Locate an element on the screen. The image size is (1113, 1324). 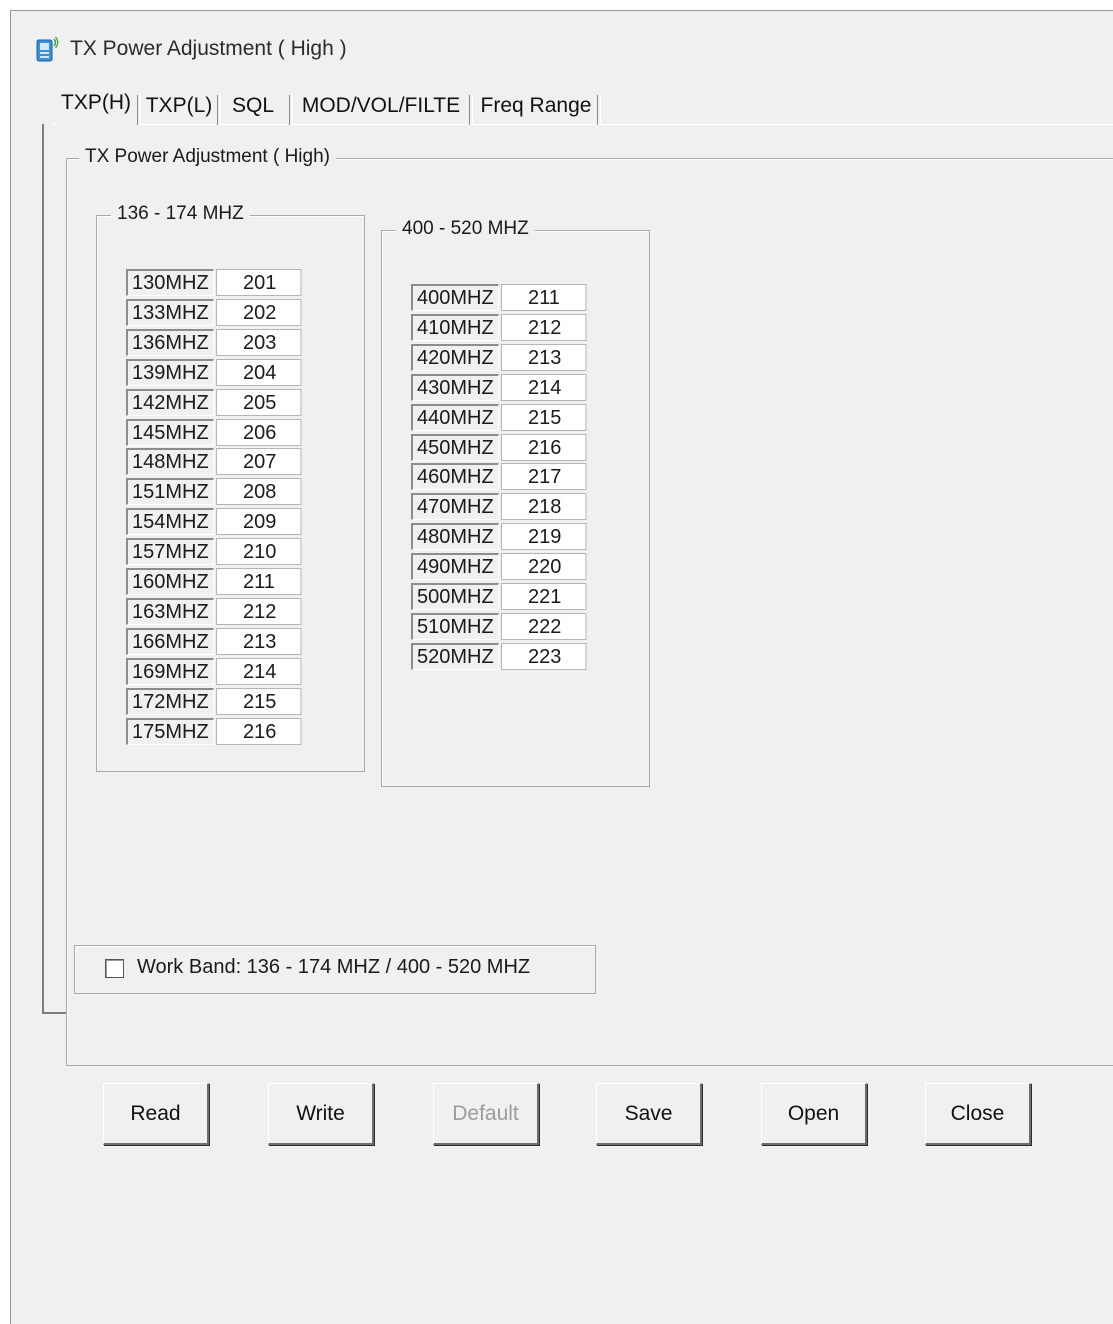
frequency-label: 157MHZ is located at coordinates (170, 551).